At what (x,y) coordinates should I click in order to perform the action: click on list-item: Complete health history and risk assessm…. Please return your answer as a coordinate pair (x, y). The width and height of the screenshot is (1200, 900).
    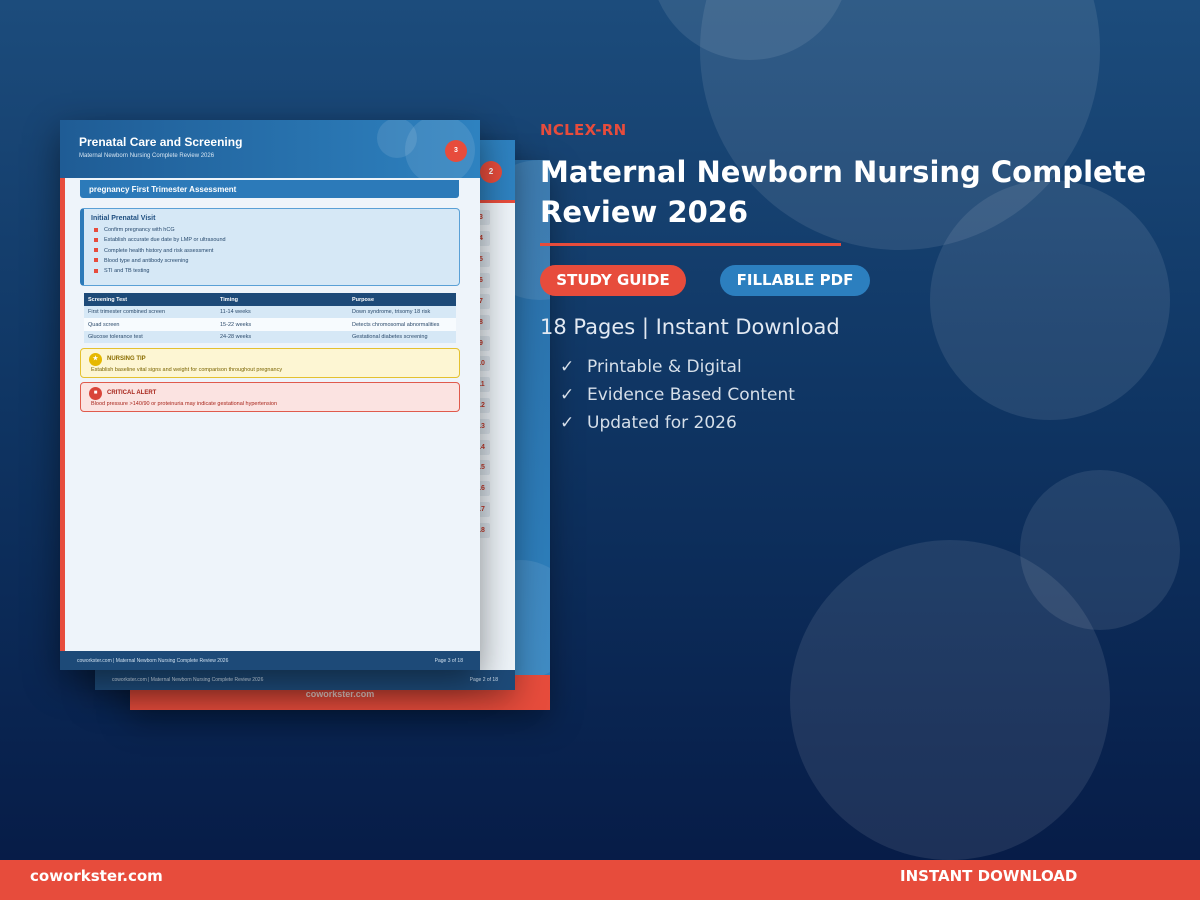
    Looking at the image, I should click on (160, 253).